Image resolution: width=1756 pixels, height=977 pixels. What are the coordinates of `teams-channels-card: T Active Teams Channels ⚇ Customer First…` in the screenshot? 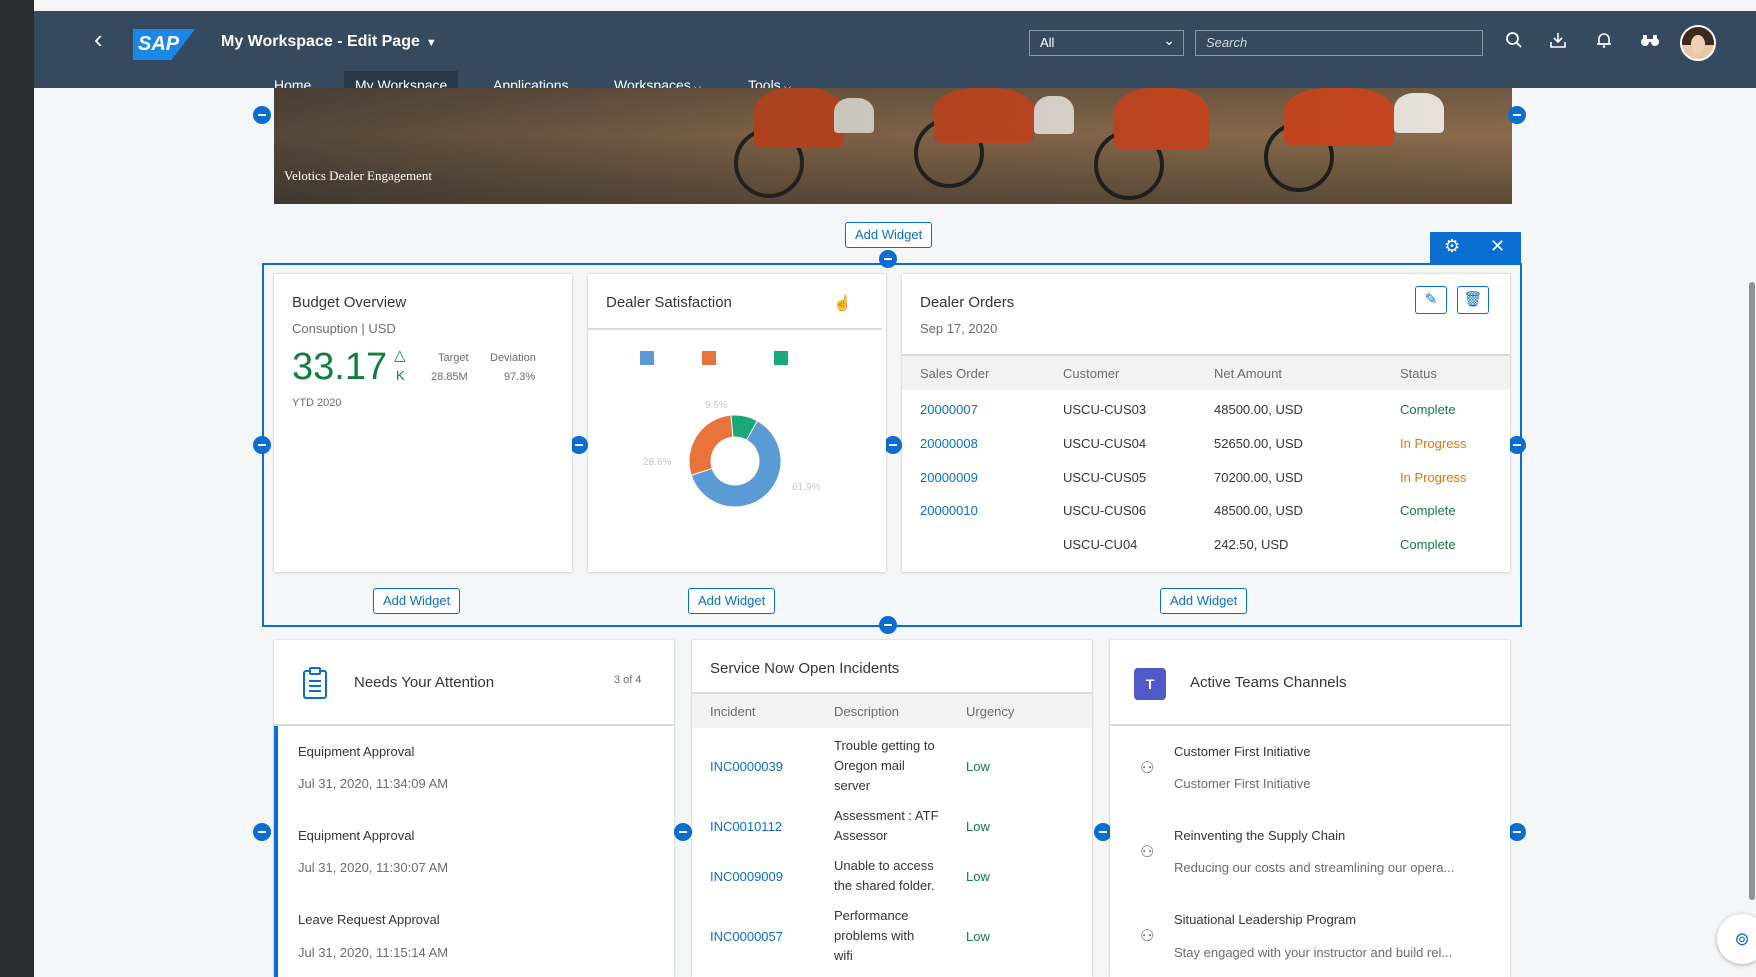 It's located at (1310, 808).